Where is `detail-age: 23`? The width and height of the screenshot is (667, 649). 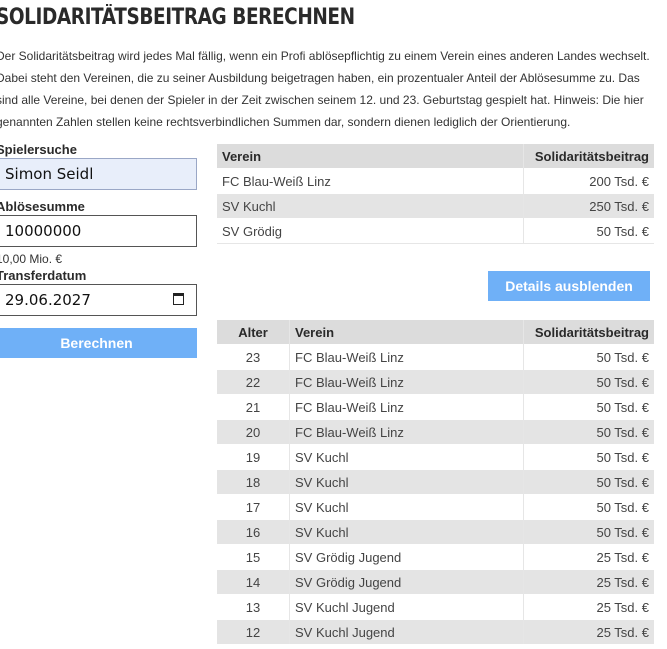
detail-age: 23 is located at coordinates (253, 357).